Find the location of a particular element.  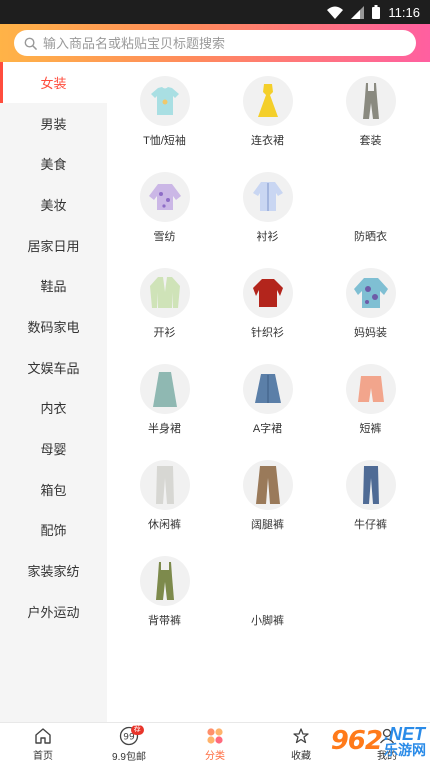

subcategory-sun-protection: 防晒衣 is located at coordinates (370, 220).